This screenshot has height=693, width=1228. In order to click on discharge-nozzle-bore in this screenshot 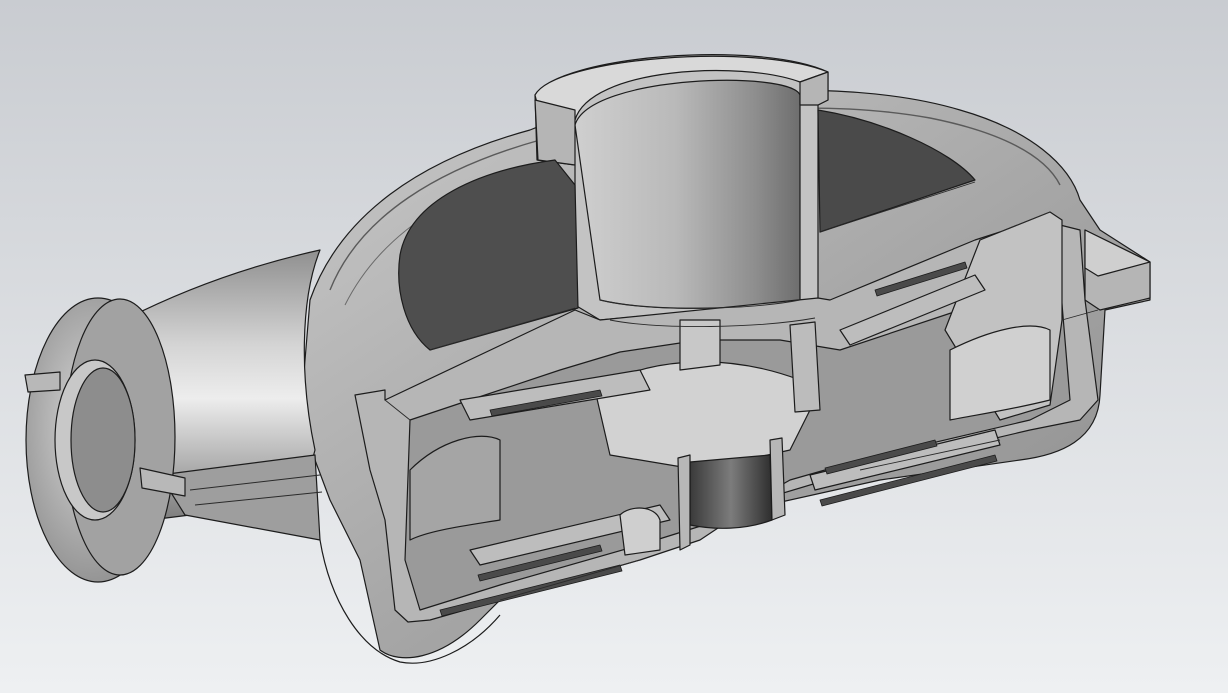, I will do `click(687, 194)`.